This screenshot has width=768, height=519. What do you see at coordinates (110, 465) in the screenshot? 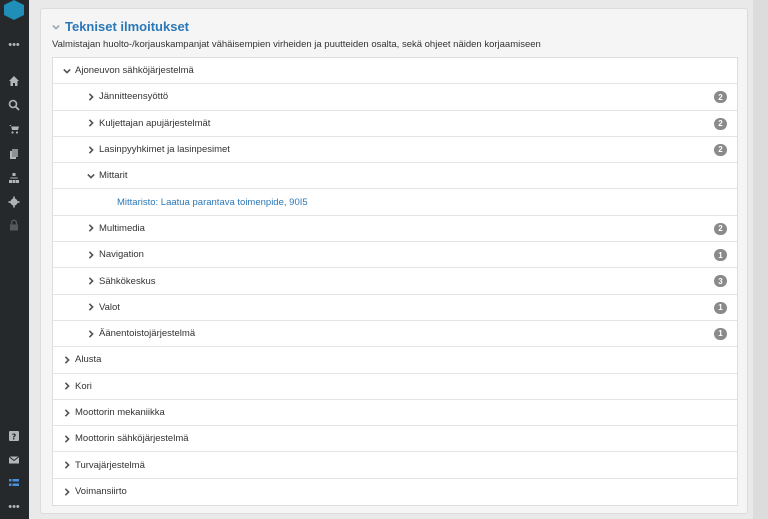
I see `tree-item-label: Turvajärjestelmä` at bounding box center [110, 465].